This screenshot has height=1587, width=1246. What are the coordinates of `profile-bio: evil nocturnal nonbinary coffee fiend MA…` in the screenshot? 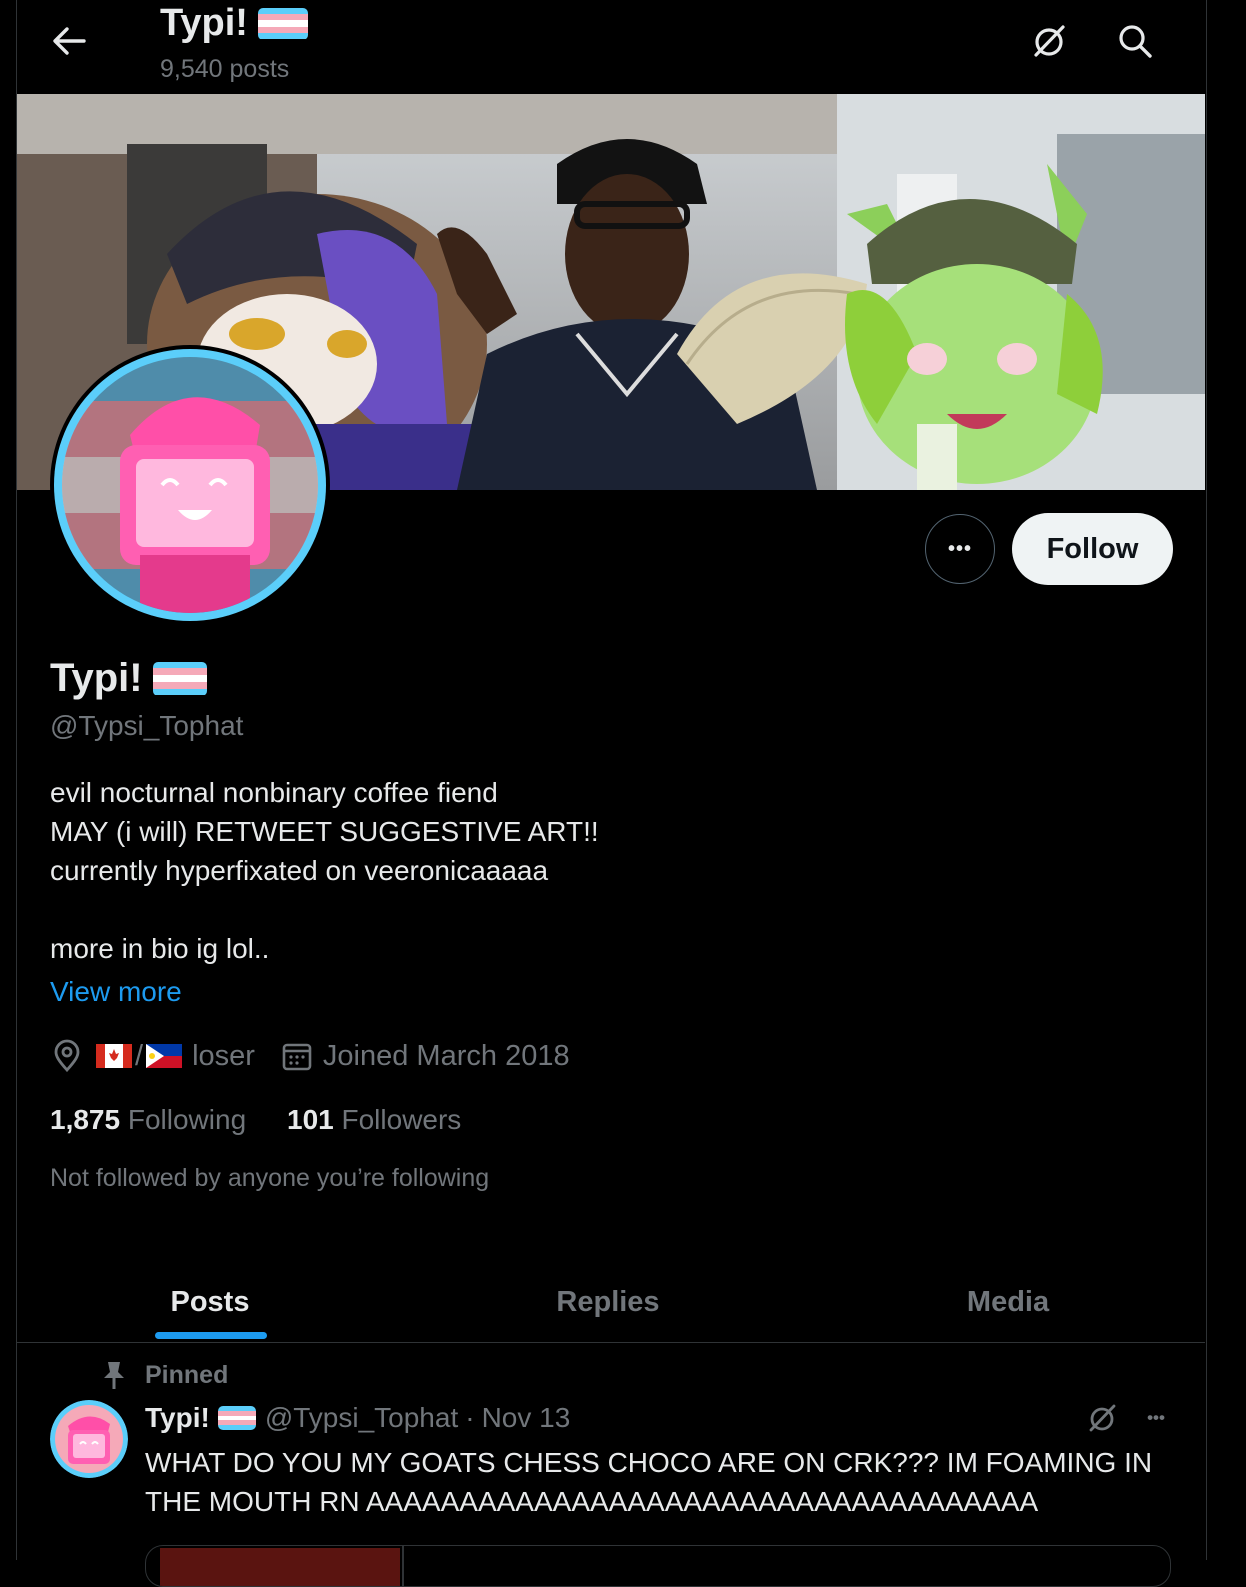 It's located at (324, 870).